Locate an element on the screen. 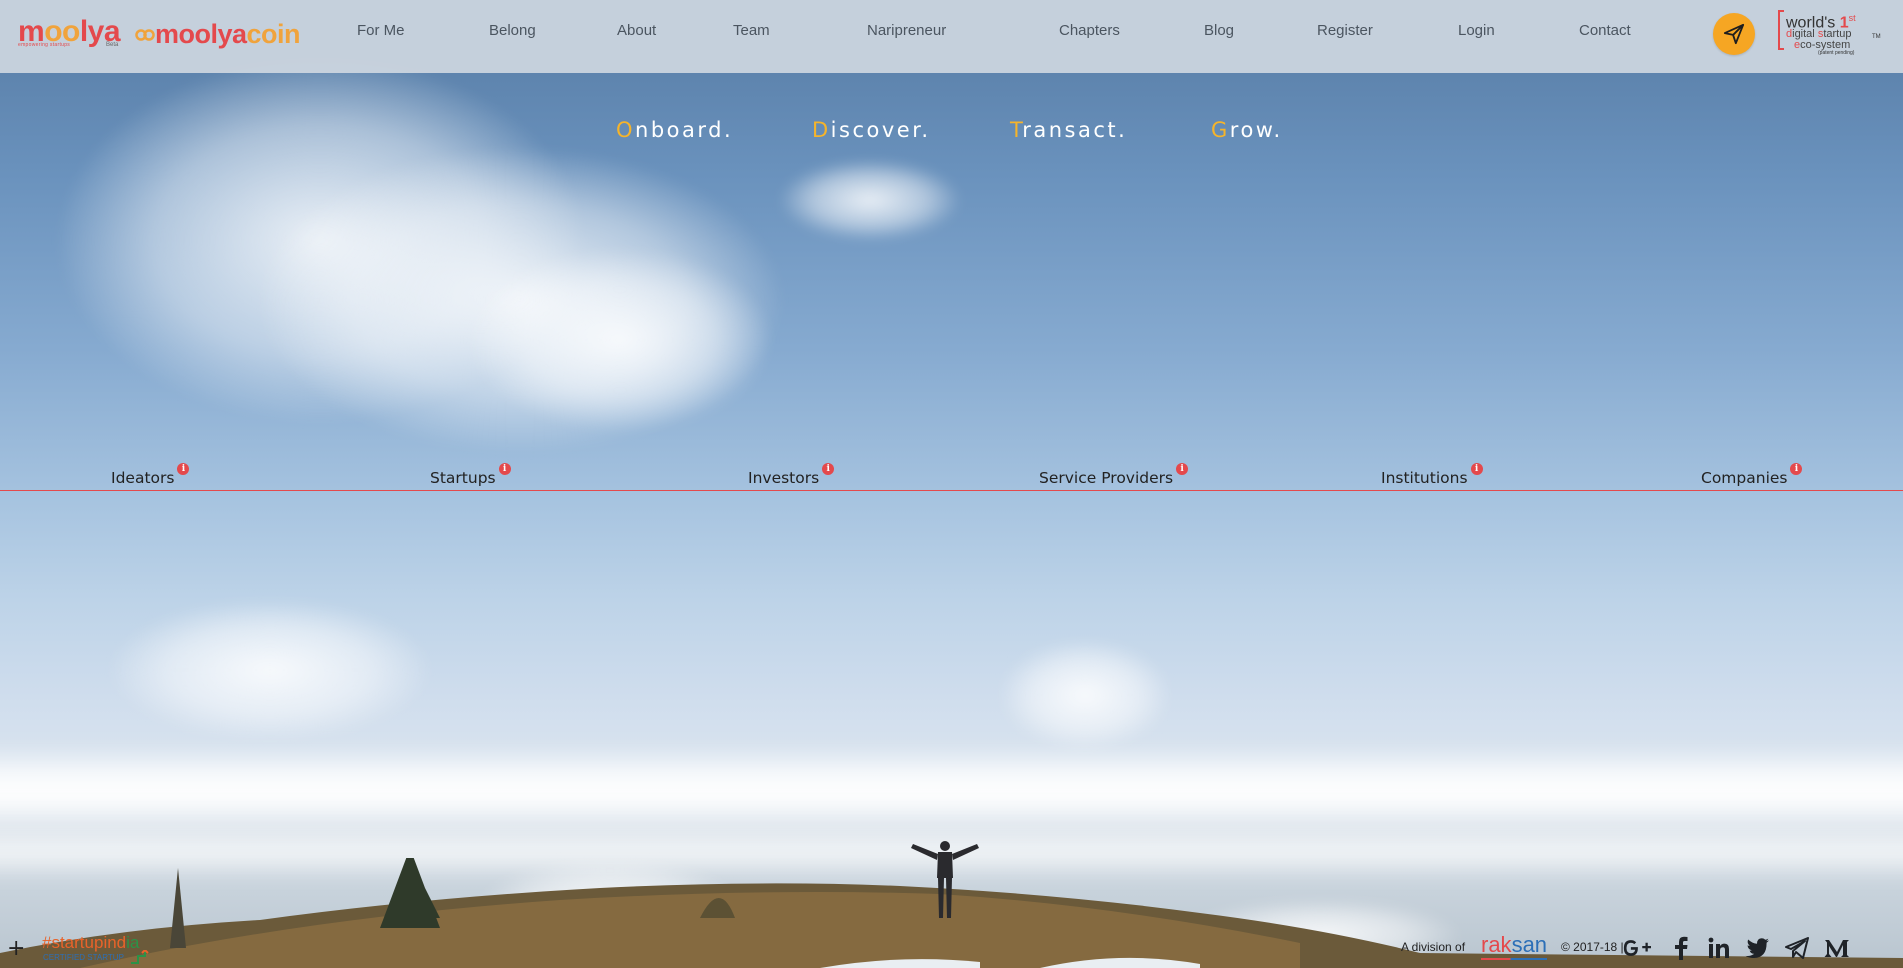 This screenshot has height=968, width=1903. motto-transact: Transact. is located at coordinates (1068, 130).